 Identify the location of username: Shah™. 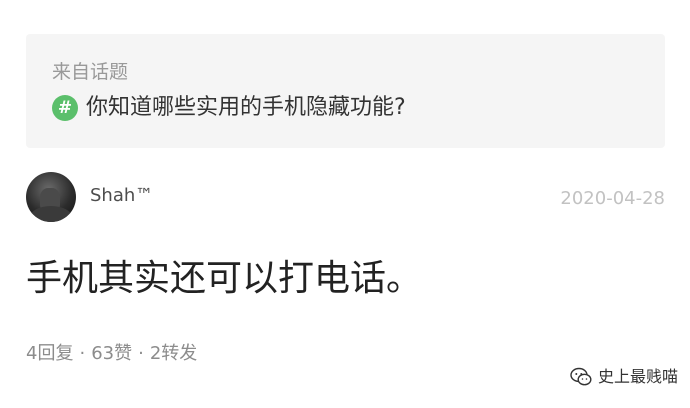
(121, 196).